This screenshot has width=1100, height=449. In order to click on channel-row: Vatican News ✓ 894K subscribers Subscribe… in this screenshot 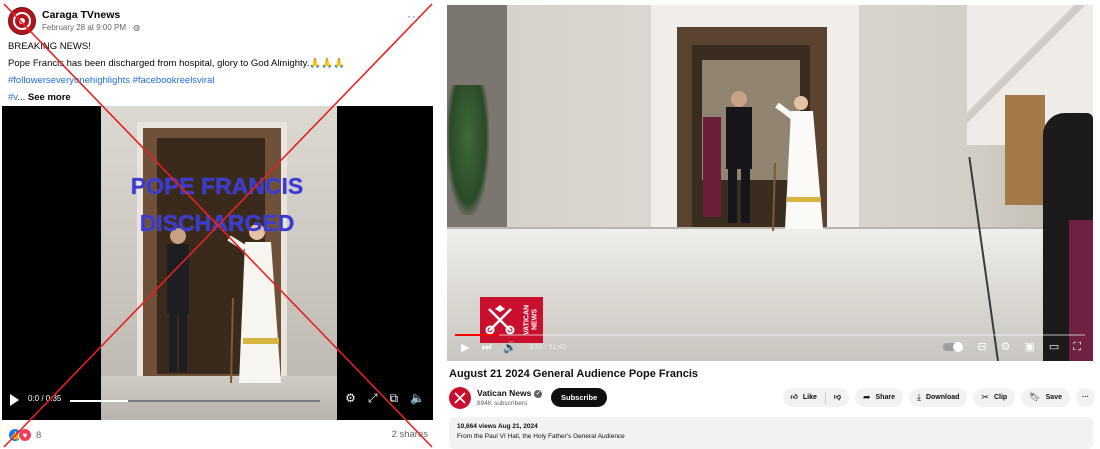, I will do `click(772, 399)`.